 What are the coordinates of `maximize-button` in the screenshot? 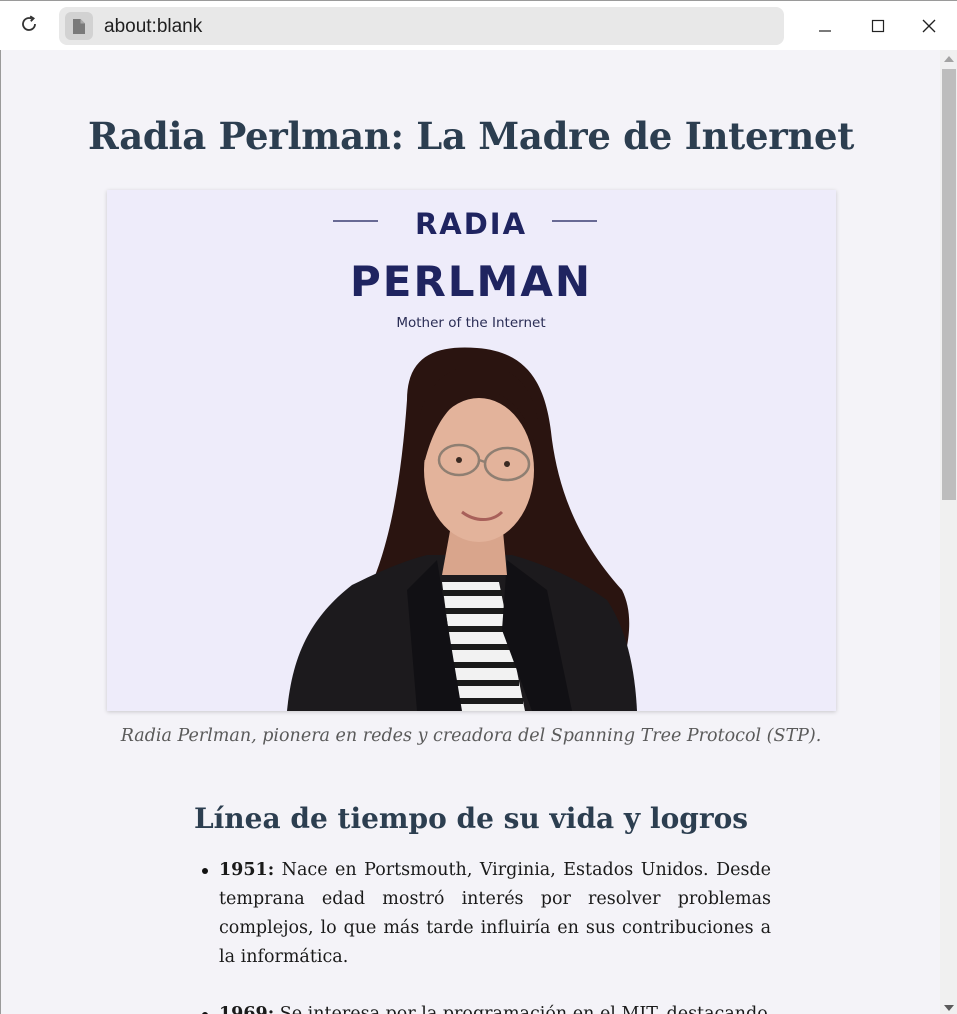 It's located at (878, 26).